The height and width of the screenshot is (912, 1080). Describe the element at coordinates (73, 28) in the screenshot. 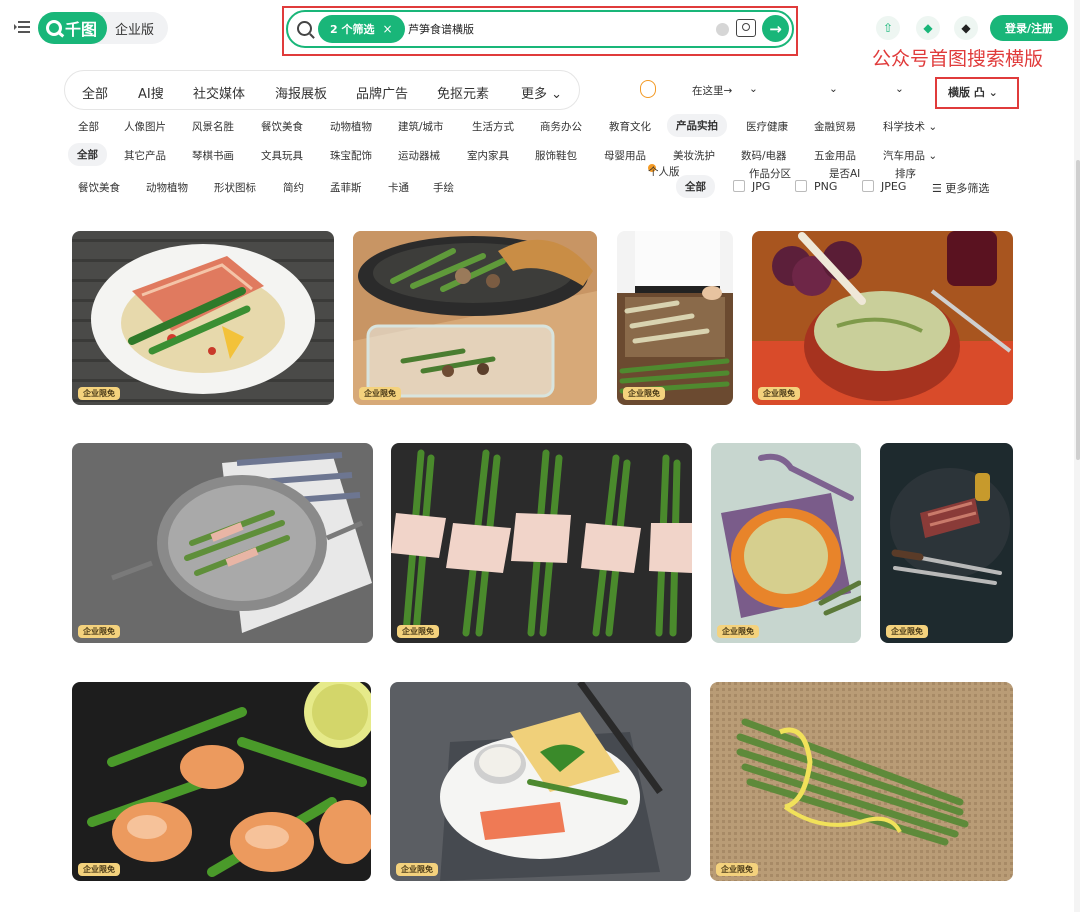

I see `logo: 千图` at that location.